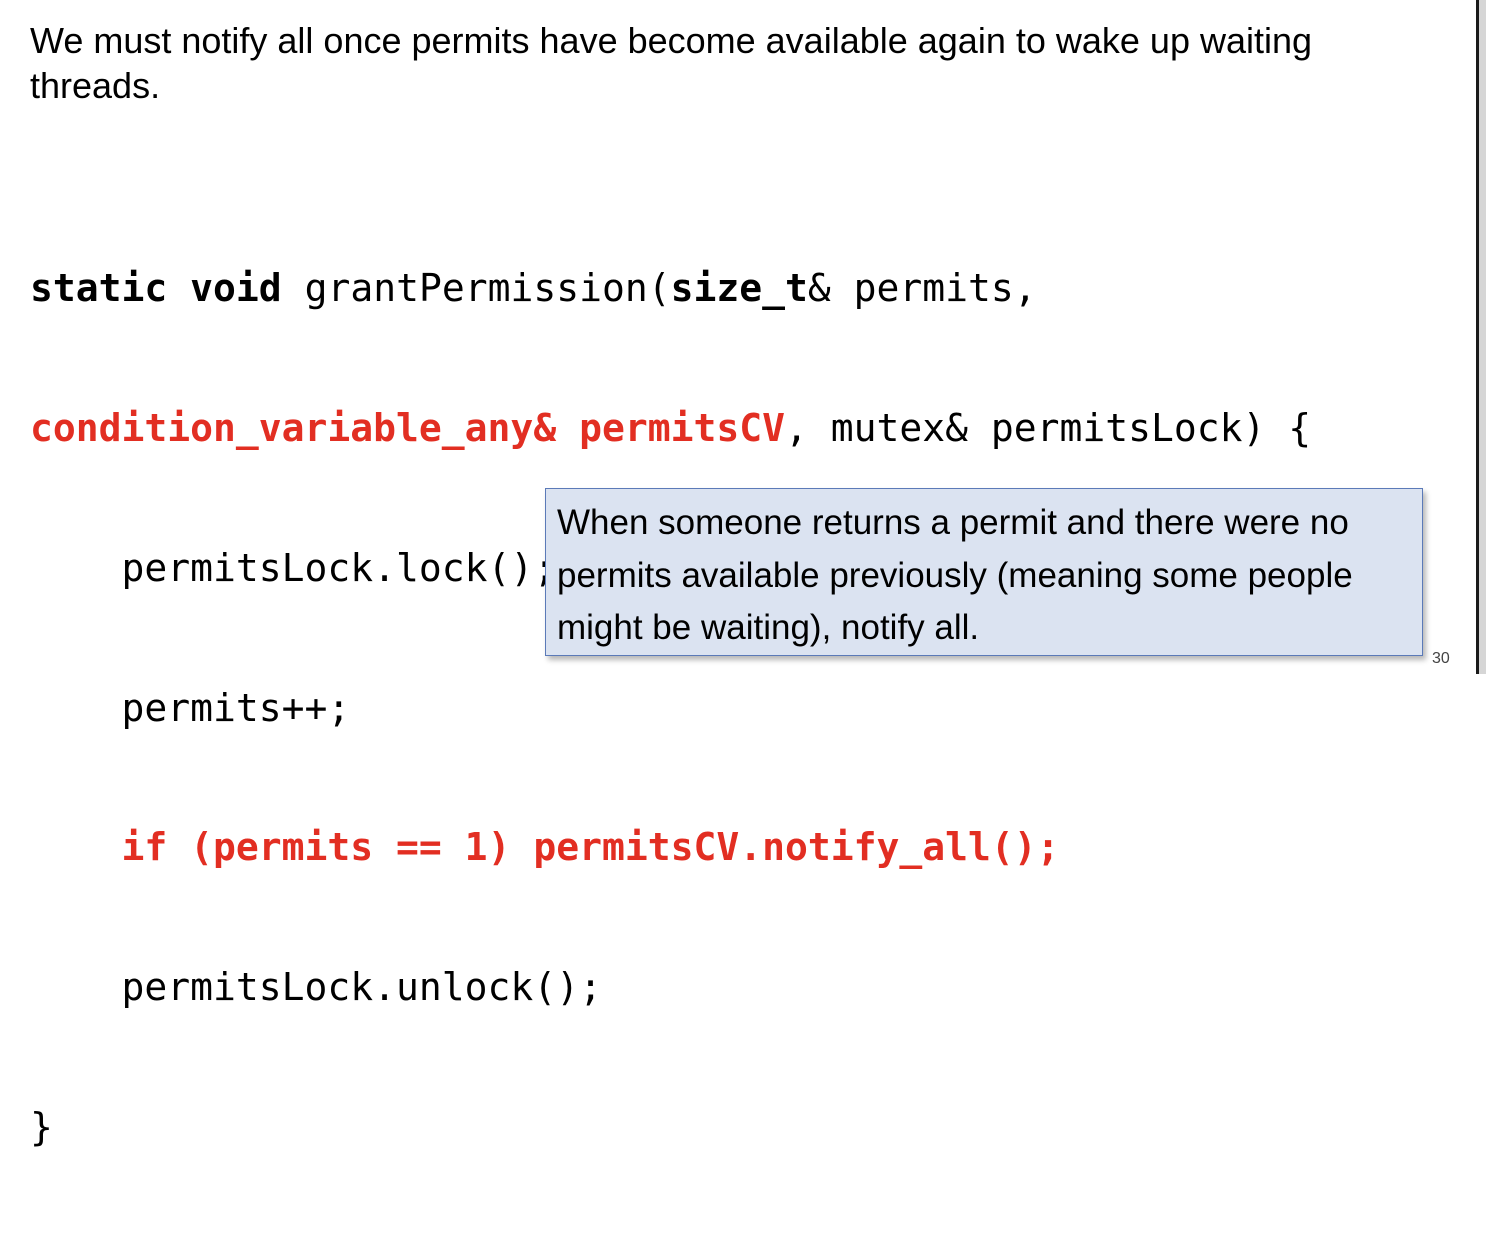 Image resolution: width=1486 pixels, height=1244 pixels. What do you see at coordinates (316, 987) in the screenshot?
I see `code-line-6: permitsLock.unlock();` at bounding box center [316, 987].